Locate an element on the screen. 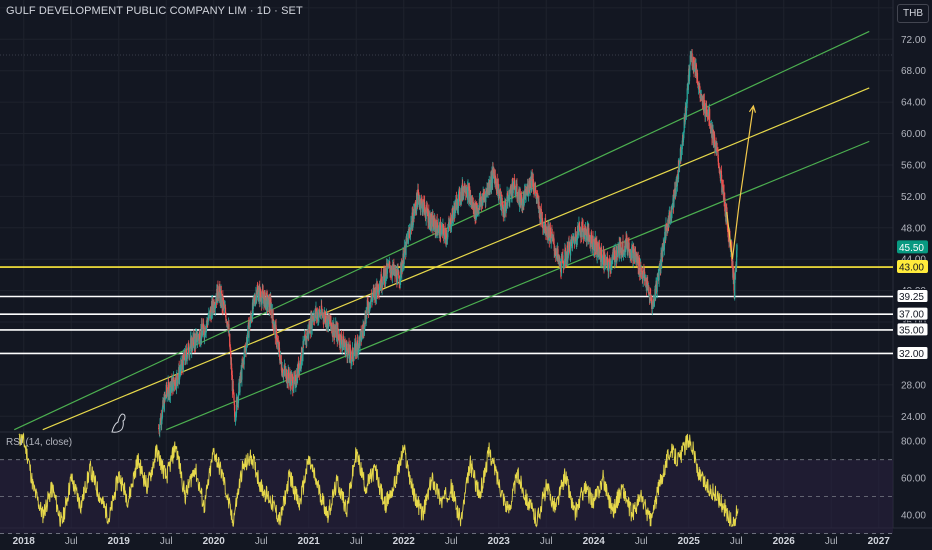 The image size is (932, 550). price-tick-label: 72.00 is located at coordinates (913, 40).